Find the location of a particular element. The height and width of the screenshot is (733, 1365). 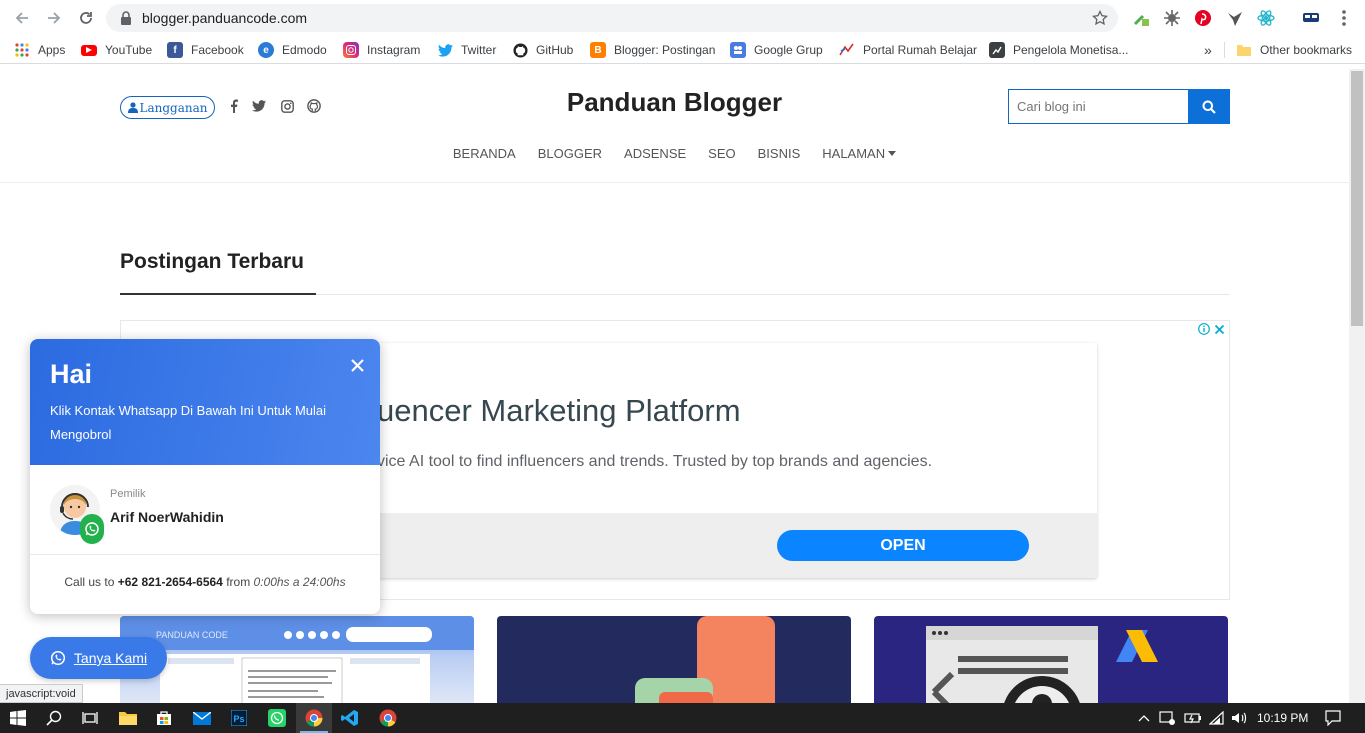

photoshop-button: Ps is located at coordinates (239, 718).